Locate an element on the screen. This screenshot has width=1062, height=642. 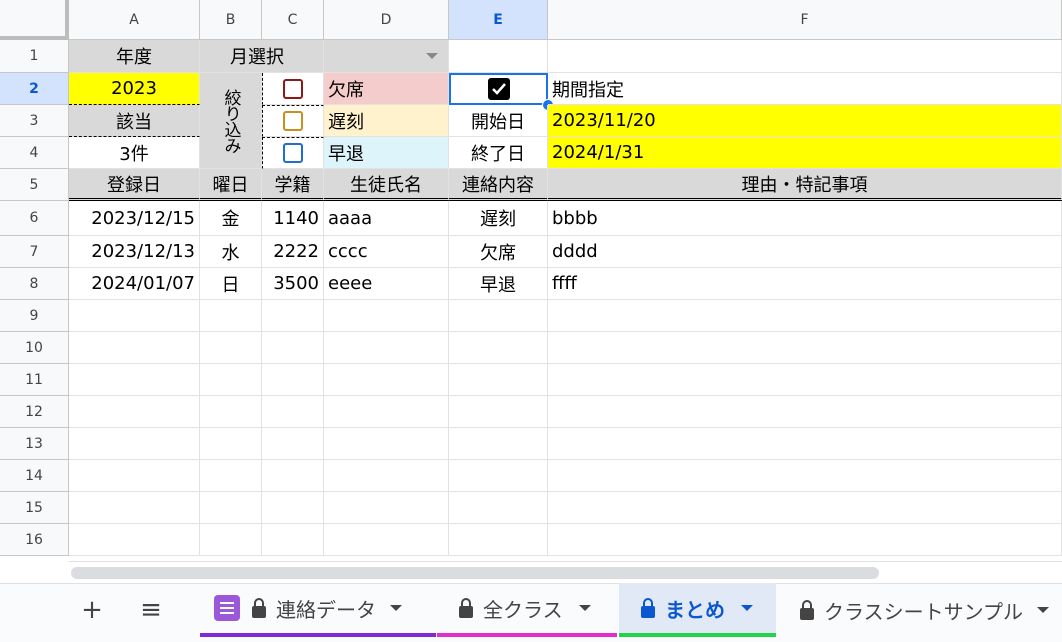
table-cell-date: 2024/01/07 is located at coordinates (134, 284).